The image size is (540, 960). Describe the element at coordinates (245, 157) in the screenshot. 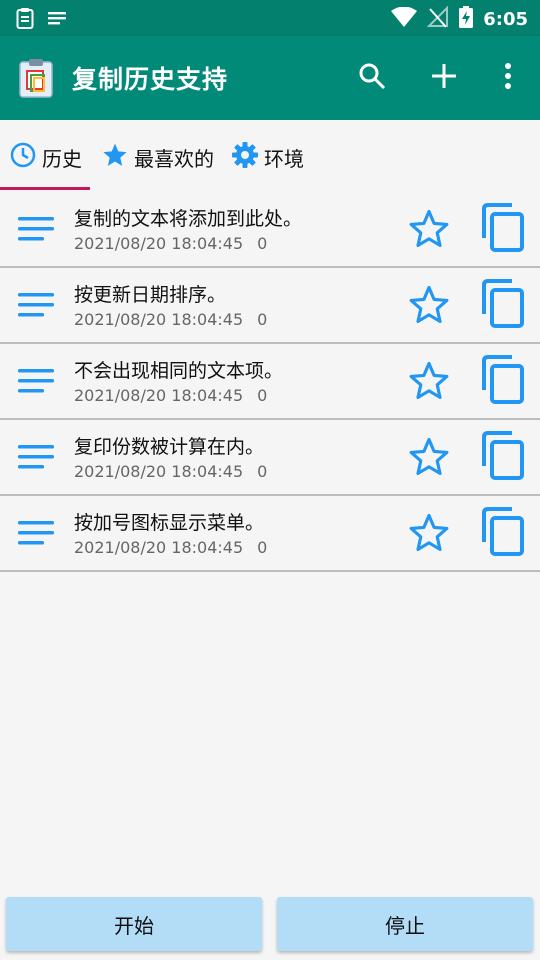

I see `gear-icon` at that location.